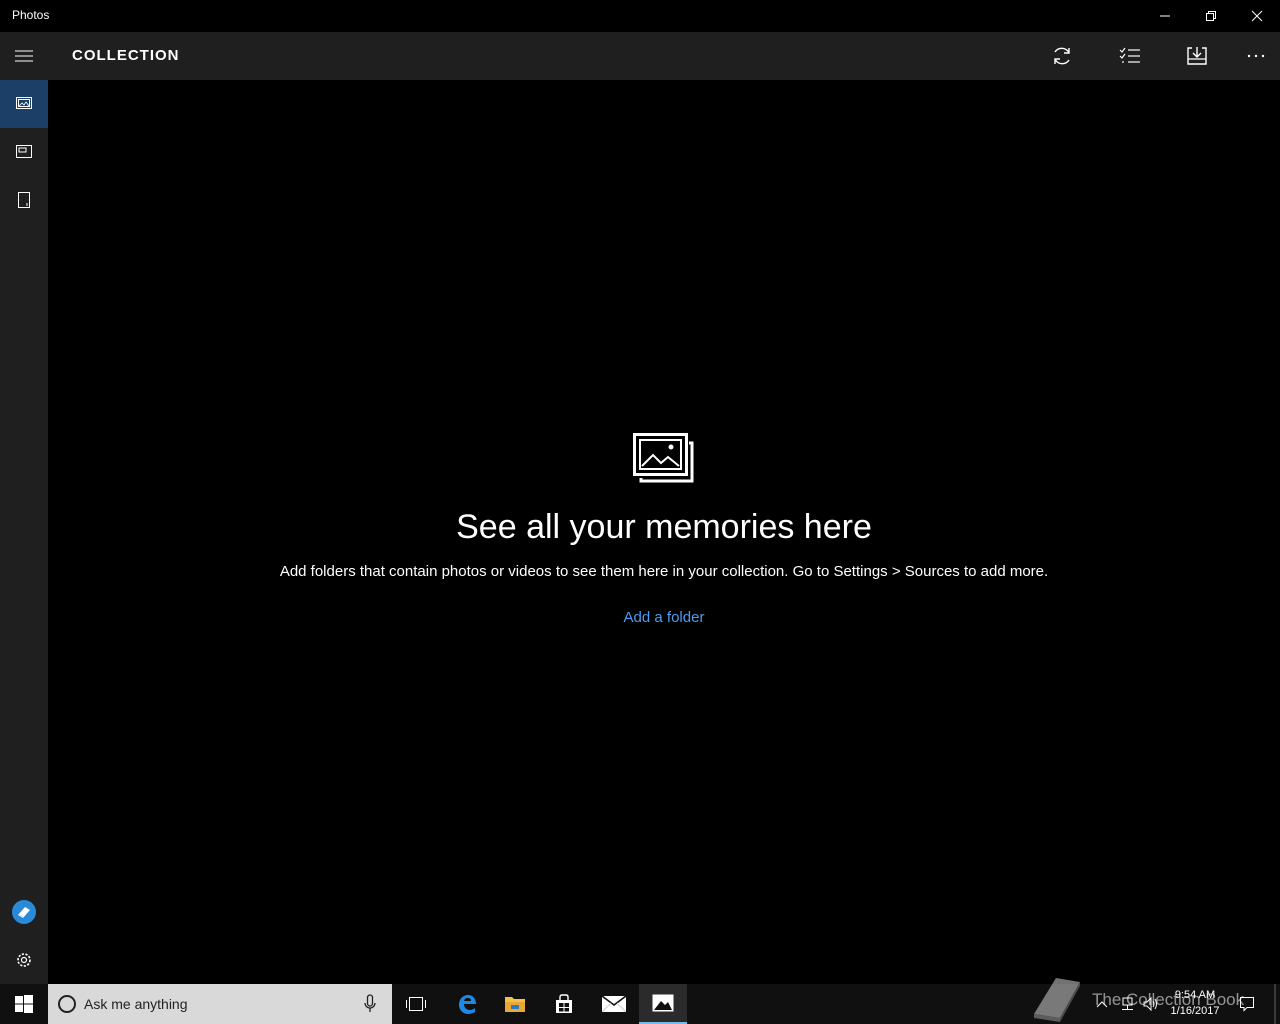 The image size is (1280, 1024). I want to click on search-placeholder: Ask me anything, so click(136, 1004).